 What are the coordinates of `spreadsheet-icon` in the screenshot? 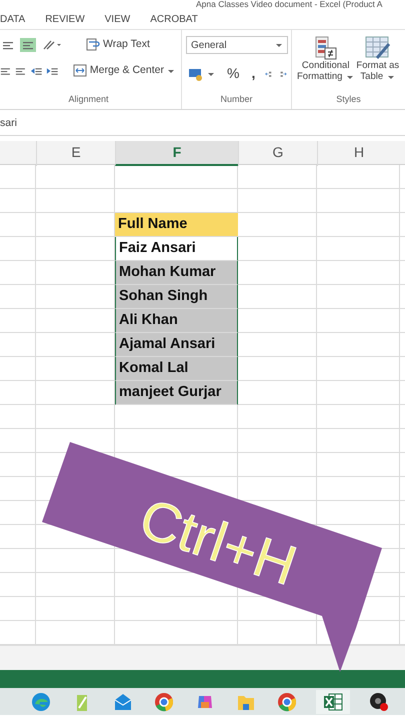 It's located at (332, 702).